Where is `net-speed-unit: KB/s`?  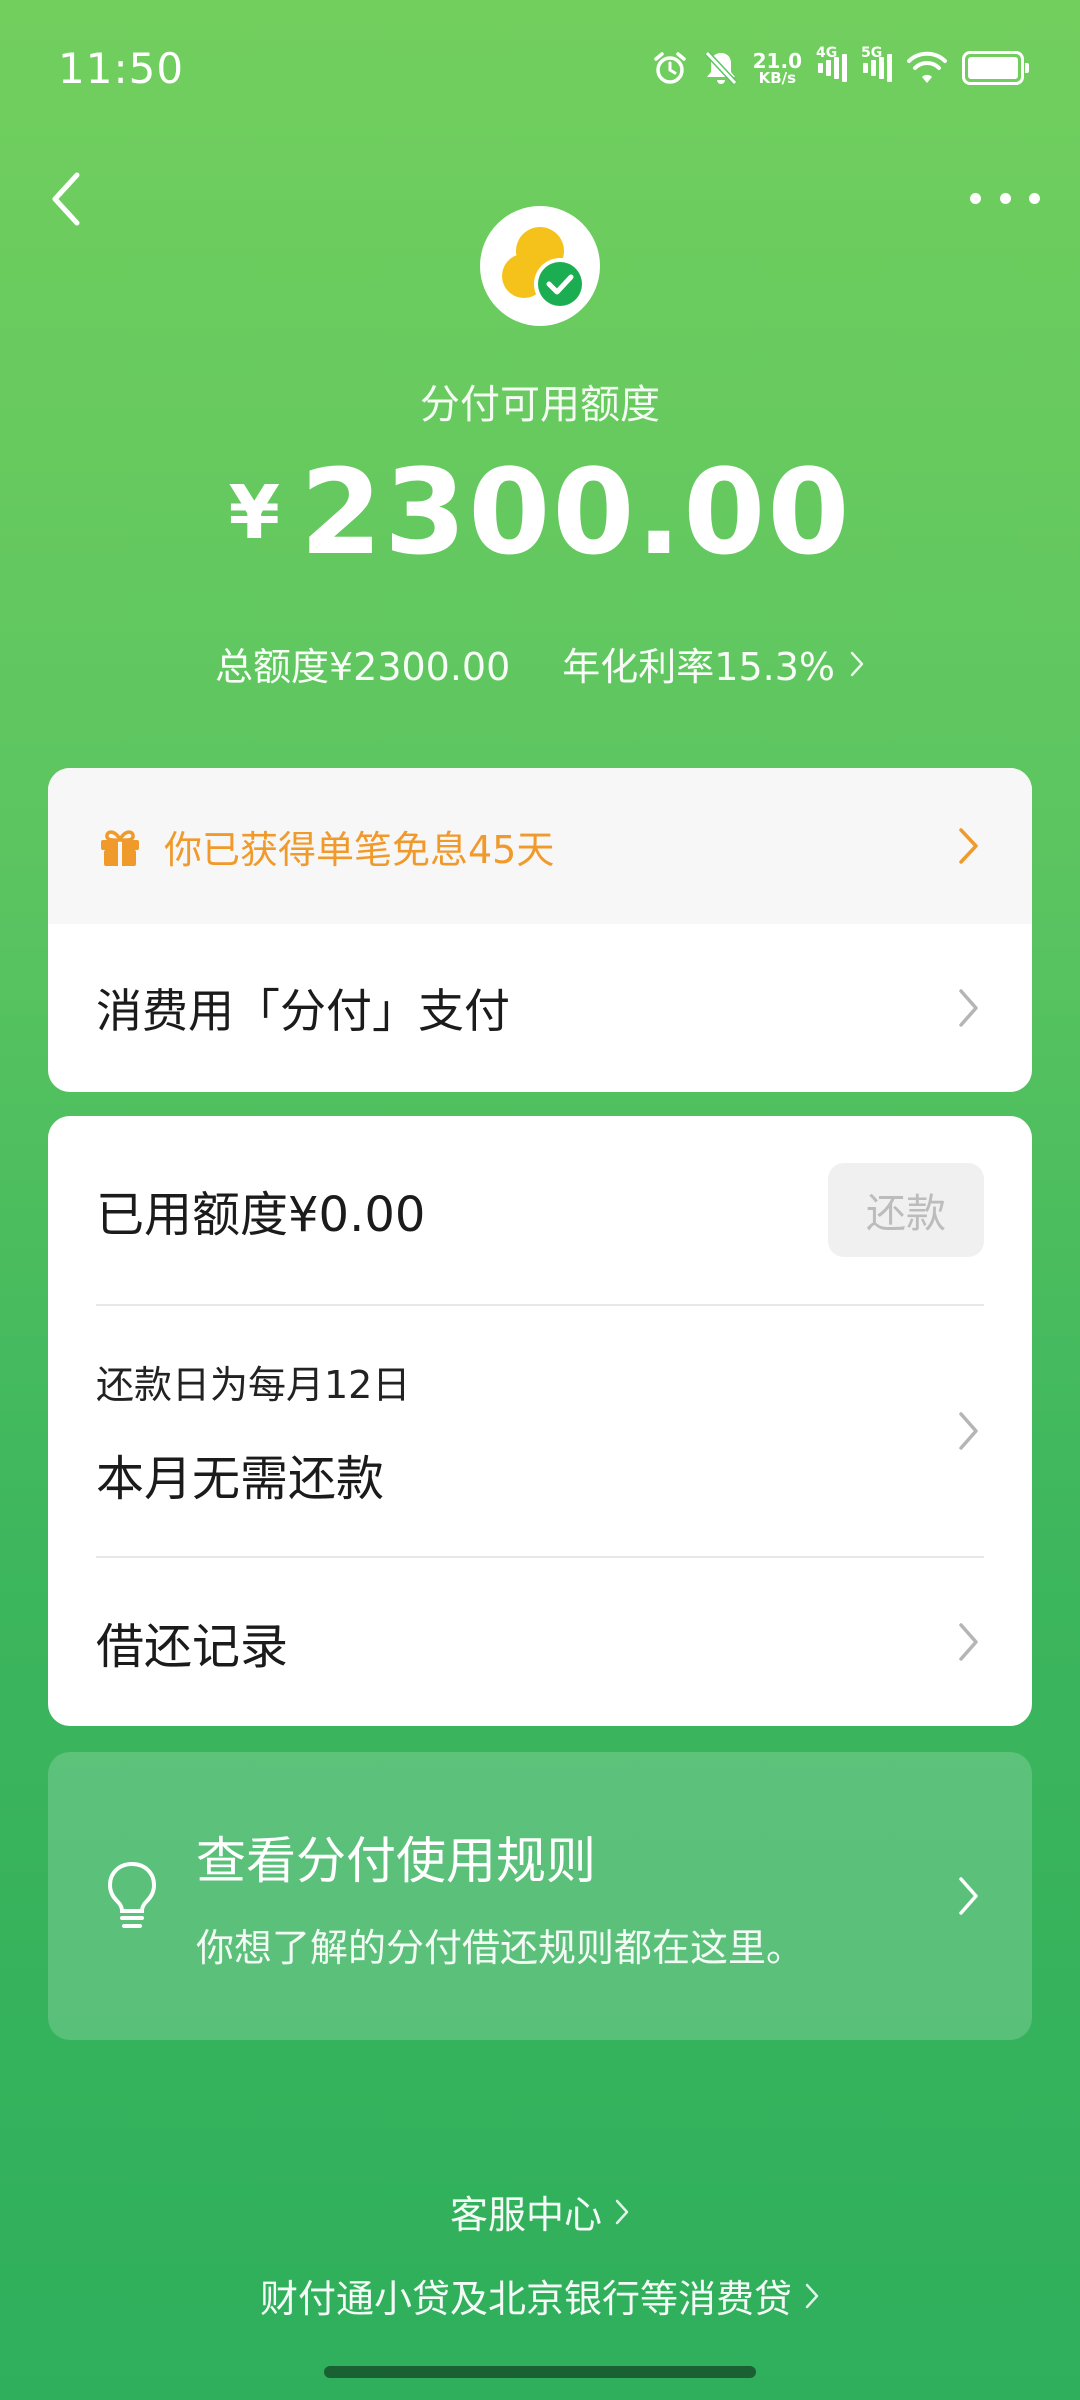
net-speed-unit: KB/s is located at coordinates (777, 77).